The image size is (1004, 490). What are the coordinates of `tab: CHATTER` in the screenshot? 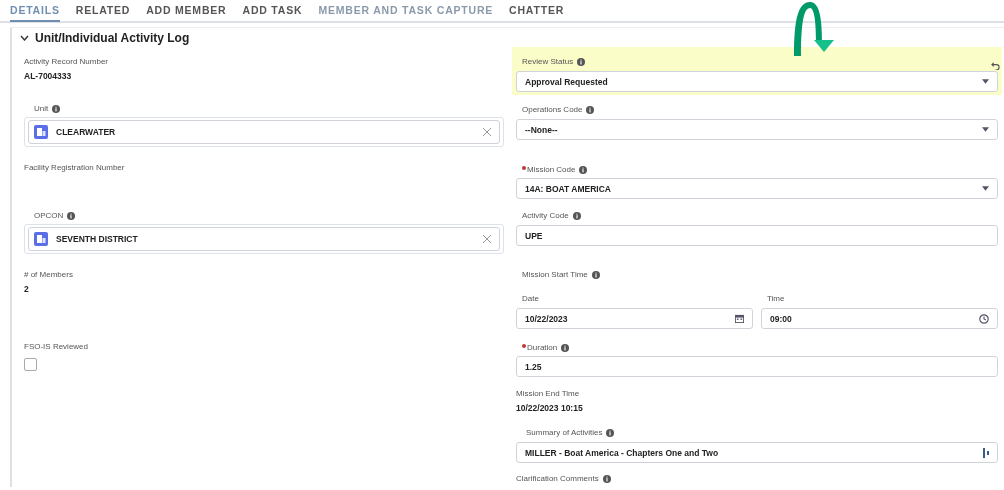 It's located at (537, 11).